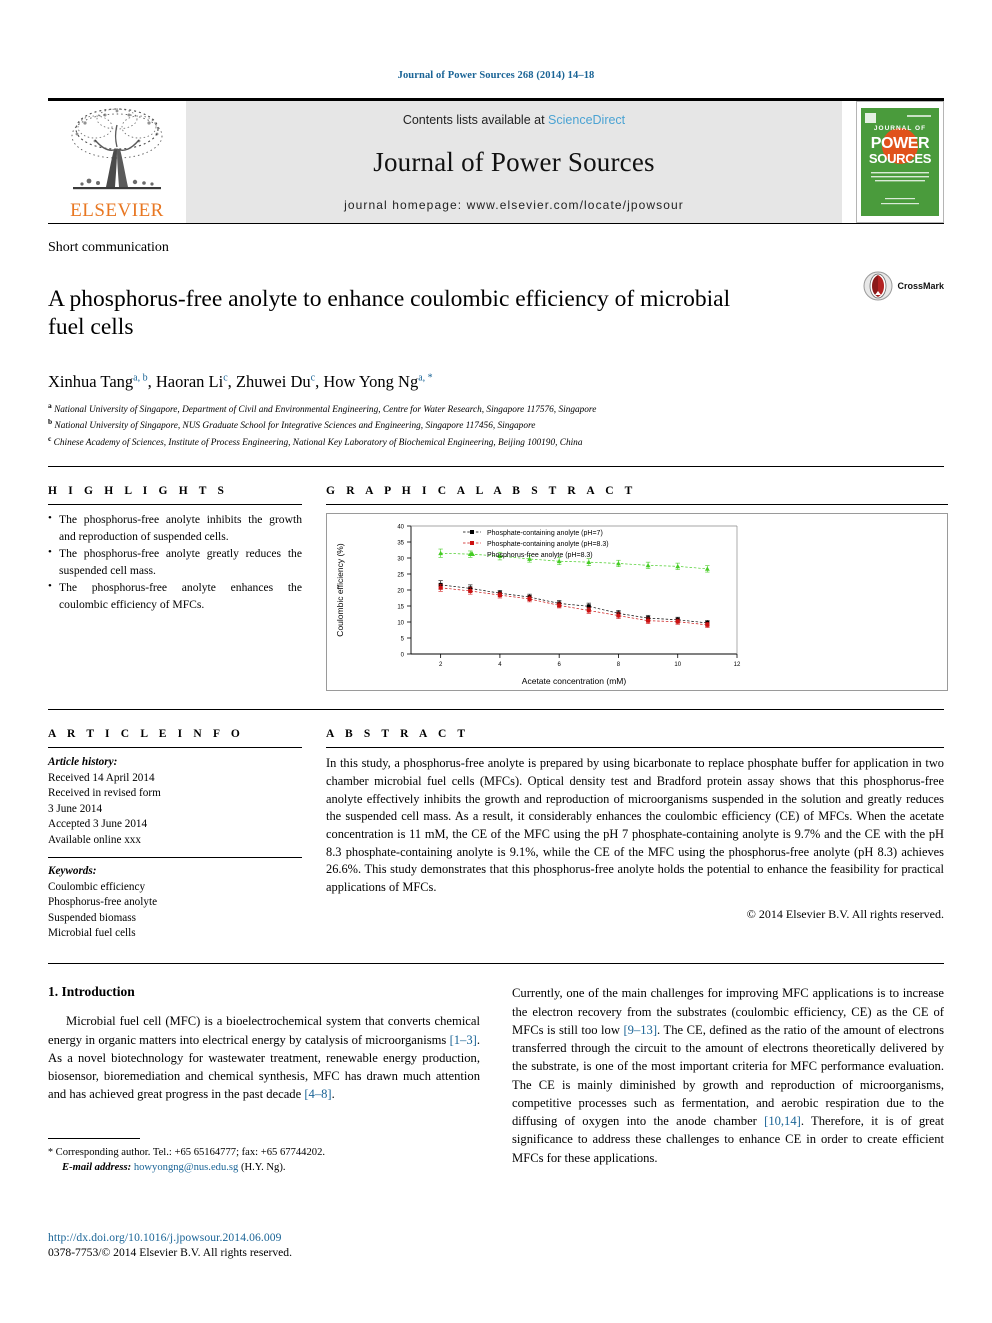  I want to click on article-category: Short communication, so click(108, 247).